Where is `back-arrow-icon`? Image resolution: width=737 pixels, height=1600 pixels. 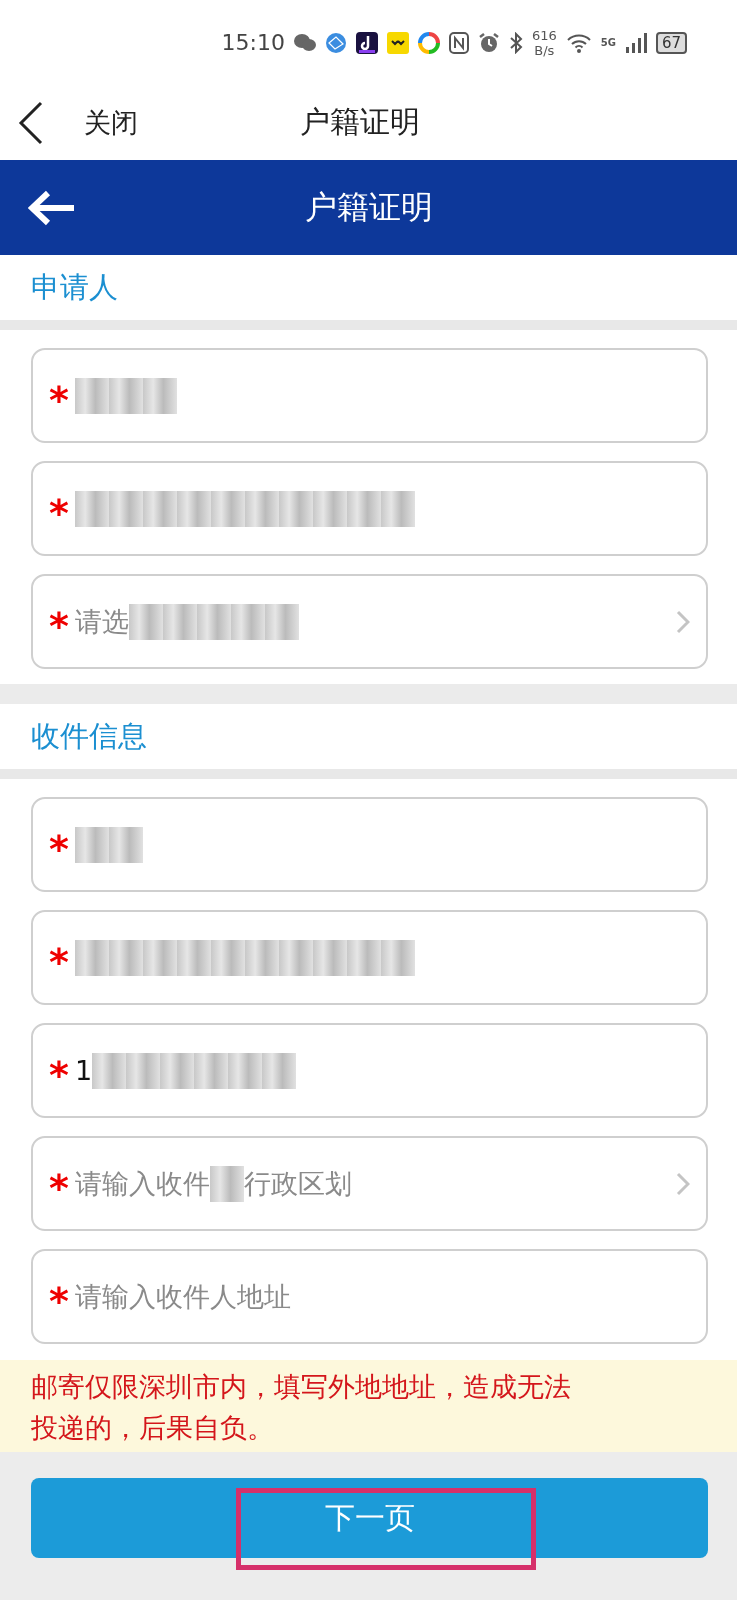 back-arrow-icon is located at coordinates (52, 208).